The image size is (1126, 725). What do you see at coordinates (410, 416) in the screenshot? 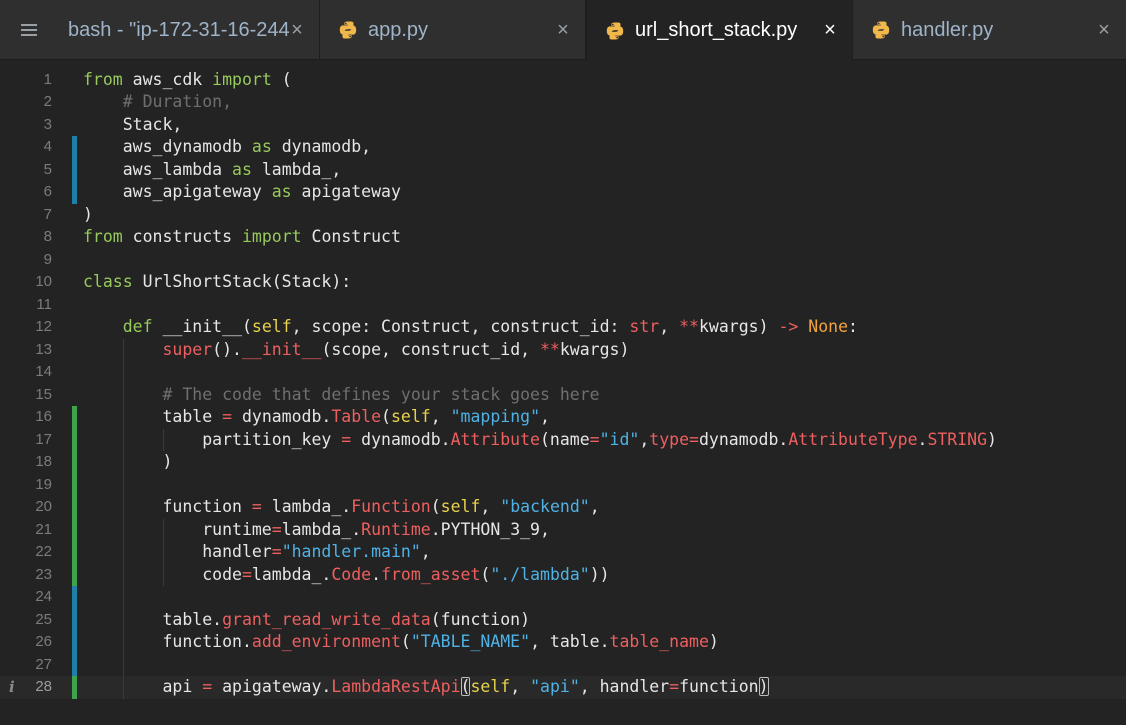
I see `code-token: self` at bounding box center [410, 416].